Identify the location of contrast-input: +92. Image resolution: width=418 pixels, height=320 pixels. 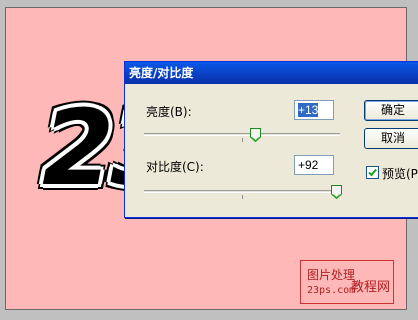
(314, 165).